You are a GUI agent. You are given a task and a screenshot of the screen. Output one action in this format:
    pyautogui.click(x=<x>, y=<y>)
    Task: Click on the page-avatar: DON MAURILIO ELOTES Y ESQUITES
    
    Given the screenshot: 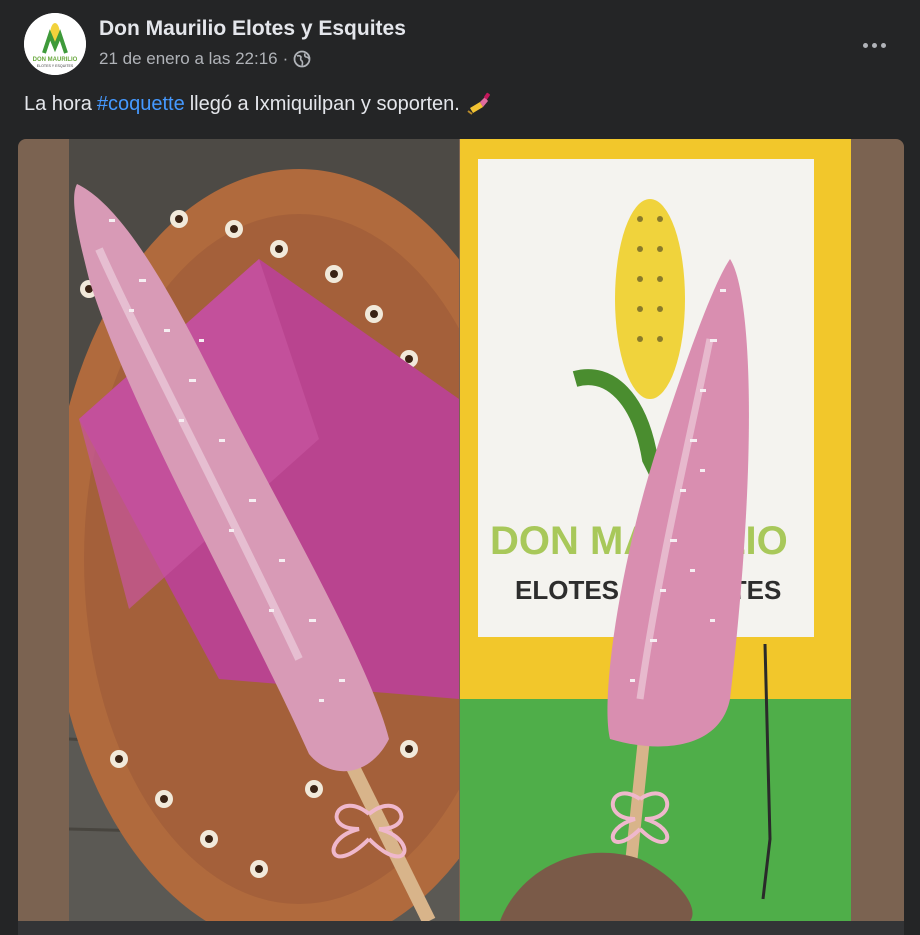 What is the action you would take?
    pyautogui.click(x=55, y=44)
    